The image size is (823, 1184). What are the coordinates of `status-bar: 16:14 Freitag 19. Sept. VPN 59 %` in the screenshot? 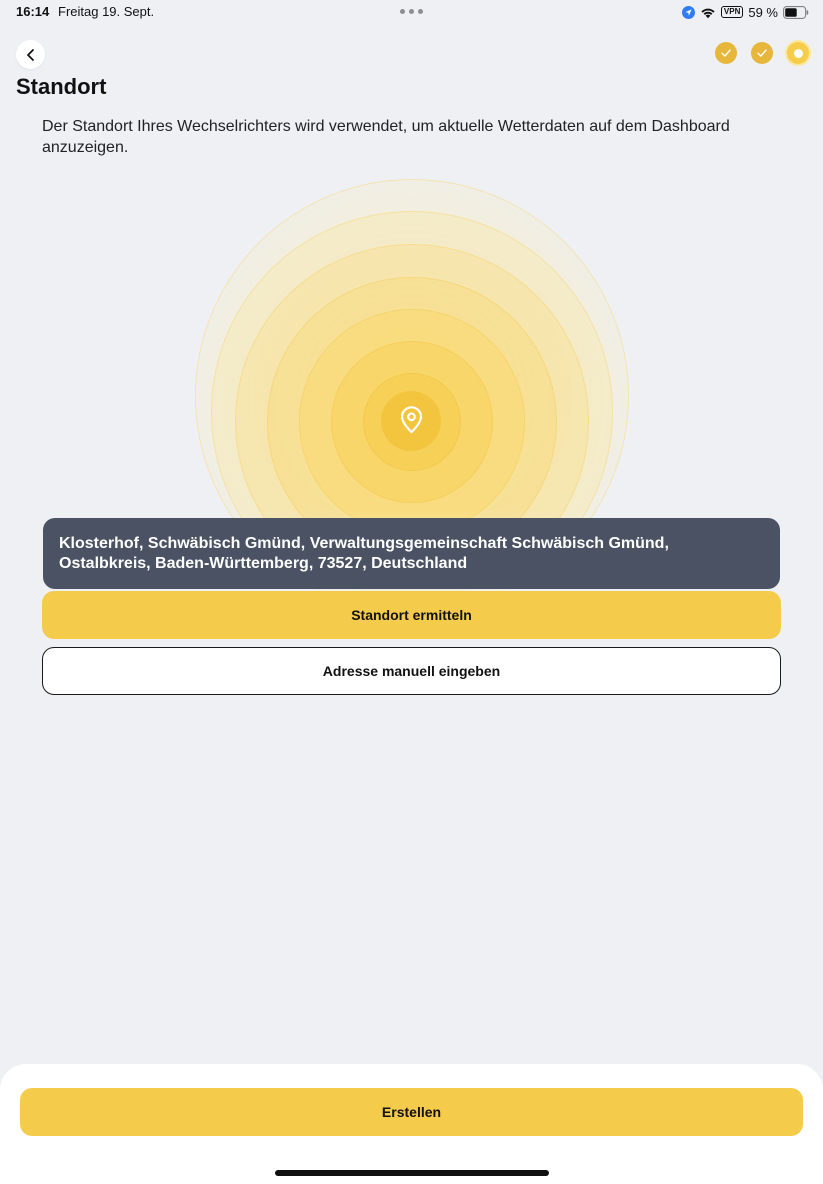 It's located at (411, 12).